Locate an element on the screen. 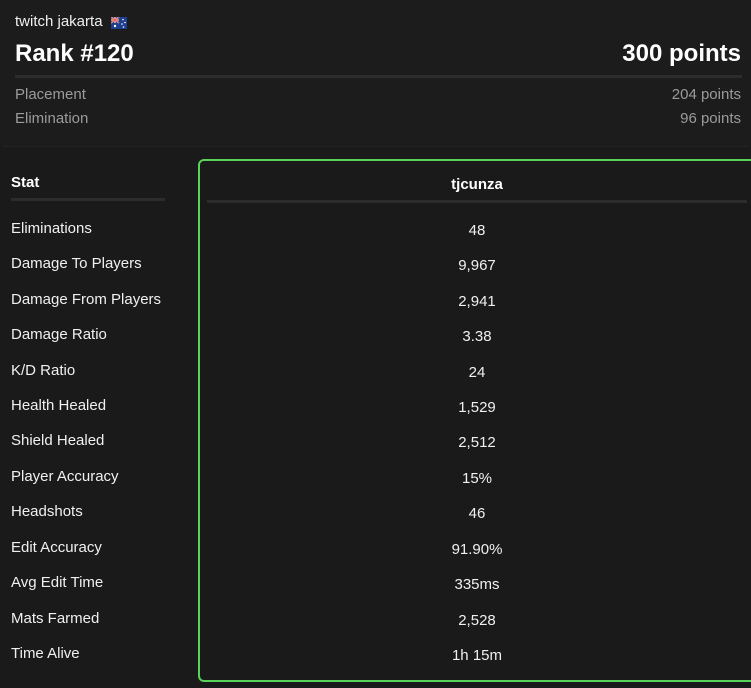 The image size is (751, 688). stat-value-shield-healed: 2,512 is located at coordinates (477, 442).